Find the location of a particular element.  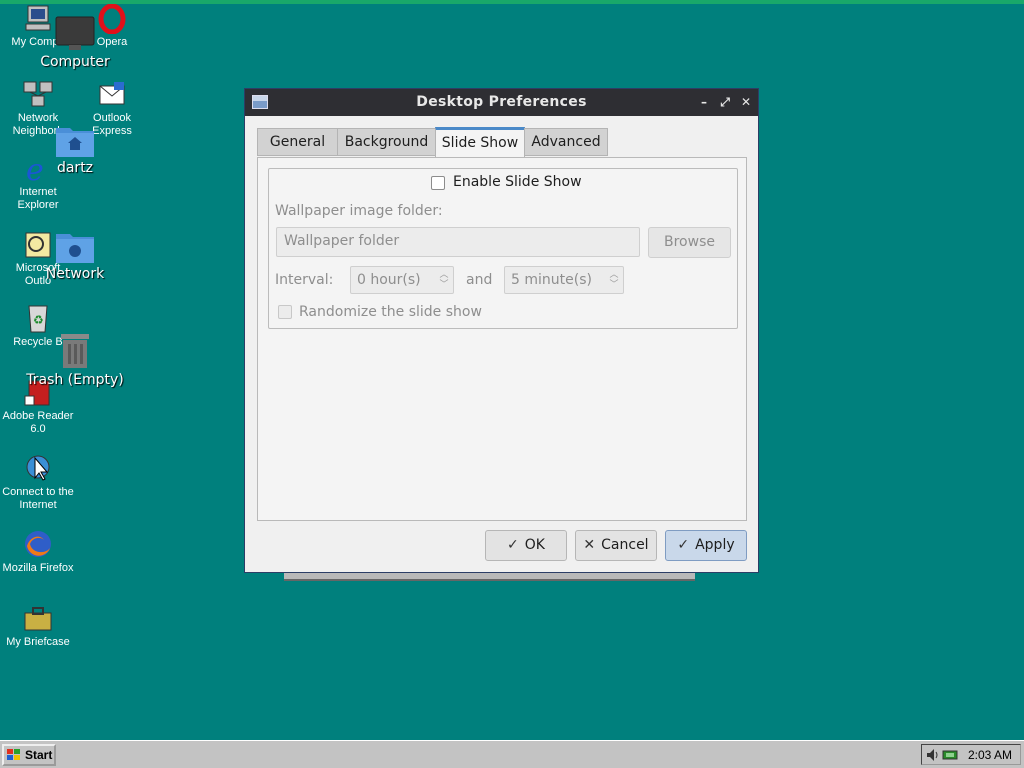

apply-button: ✓ Apply is located at coordinates (706, 545).